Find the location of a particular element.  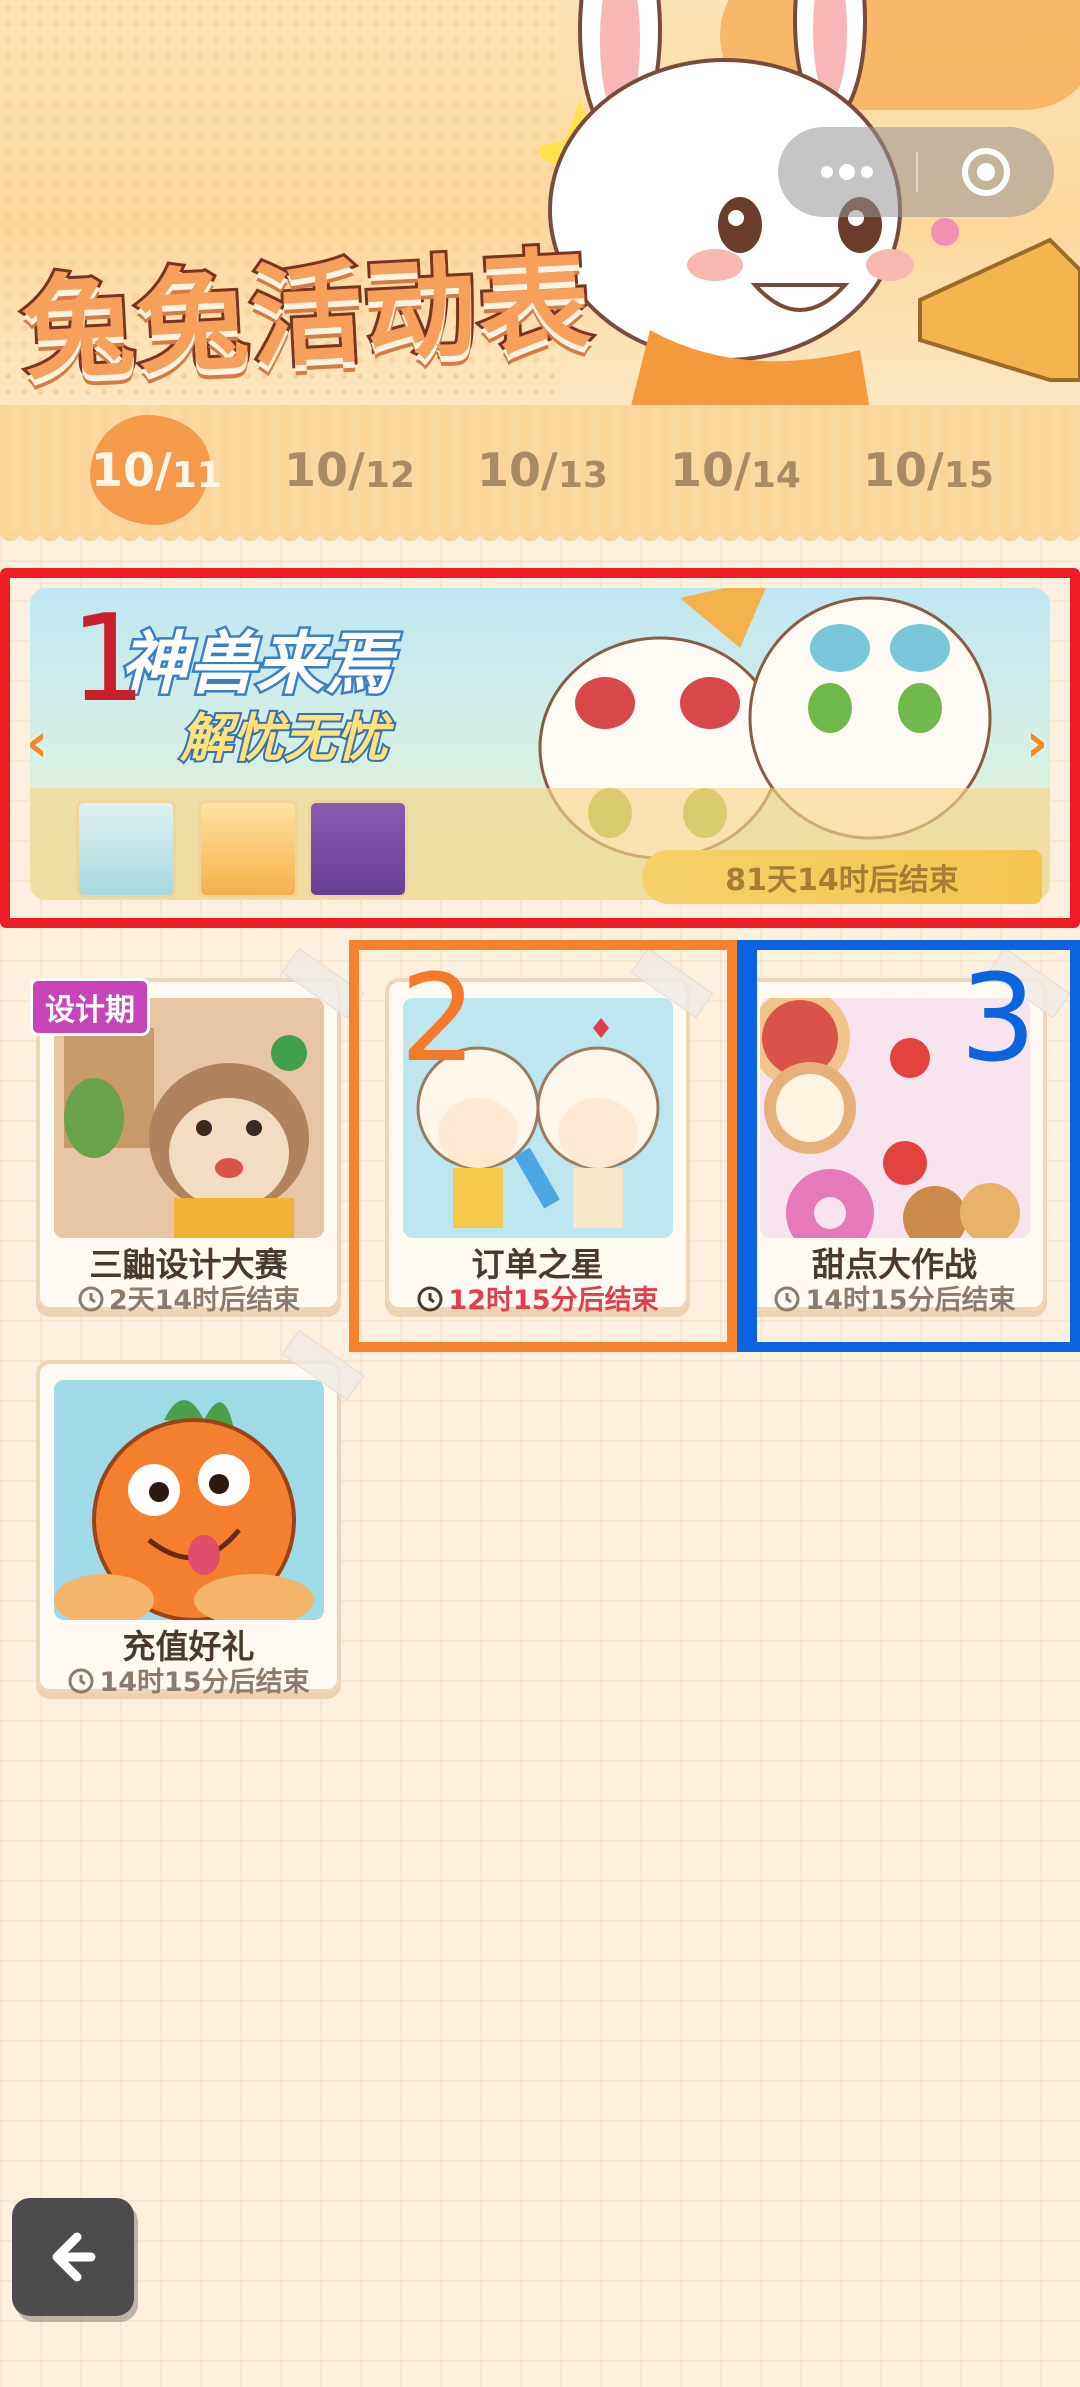

chevron-left-icon: ‹ is located at coordinates (37, 742).